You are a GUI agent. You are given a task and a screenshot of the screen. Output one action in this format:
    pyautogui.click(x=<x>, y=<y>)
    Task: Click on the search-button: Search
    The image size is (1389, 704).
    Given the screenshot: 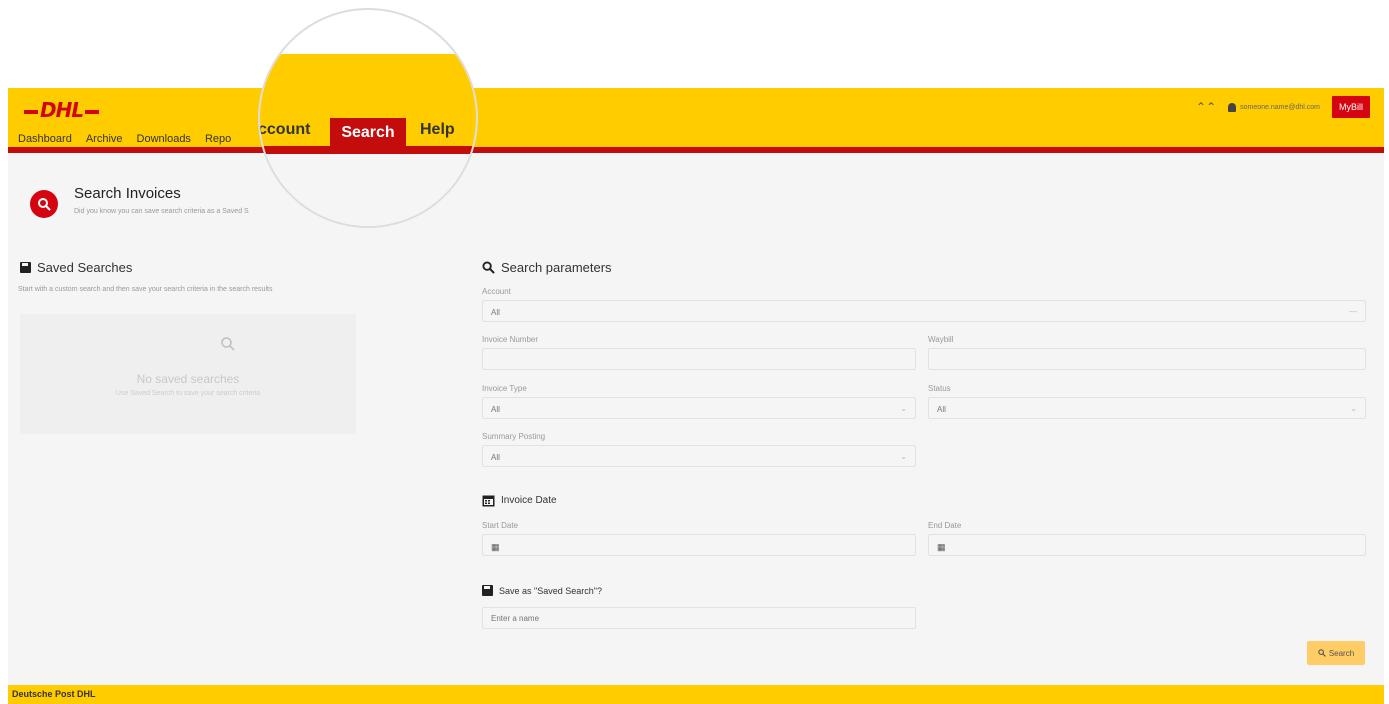 What is the action you would take?
    pyautogui.click(x=1336, y=653)
    